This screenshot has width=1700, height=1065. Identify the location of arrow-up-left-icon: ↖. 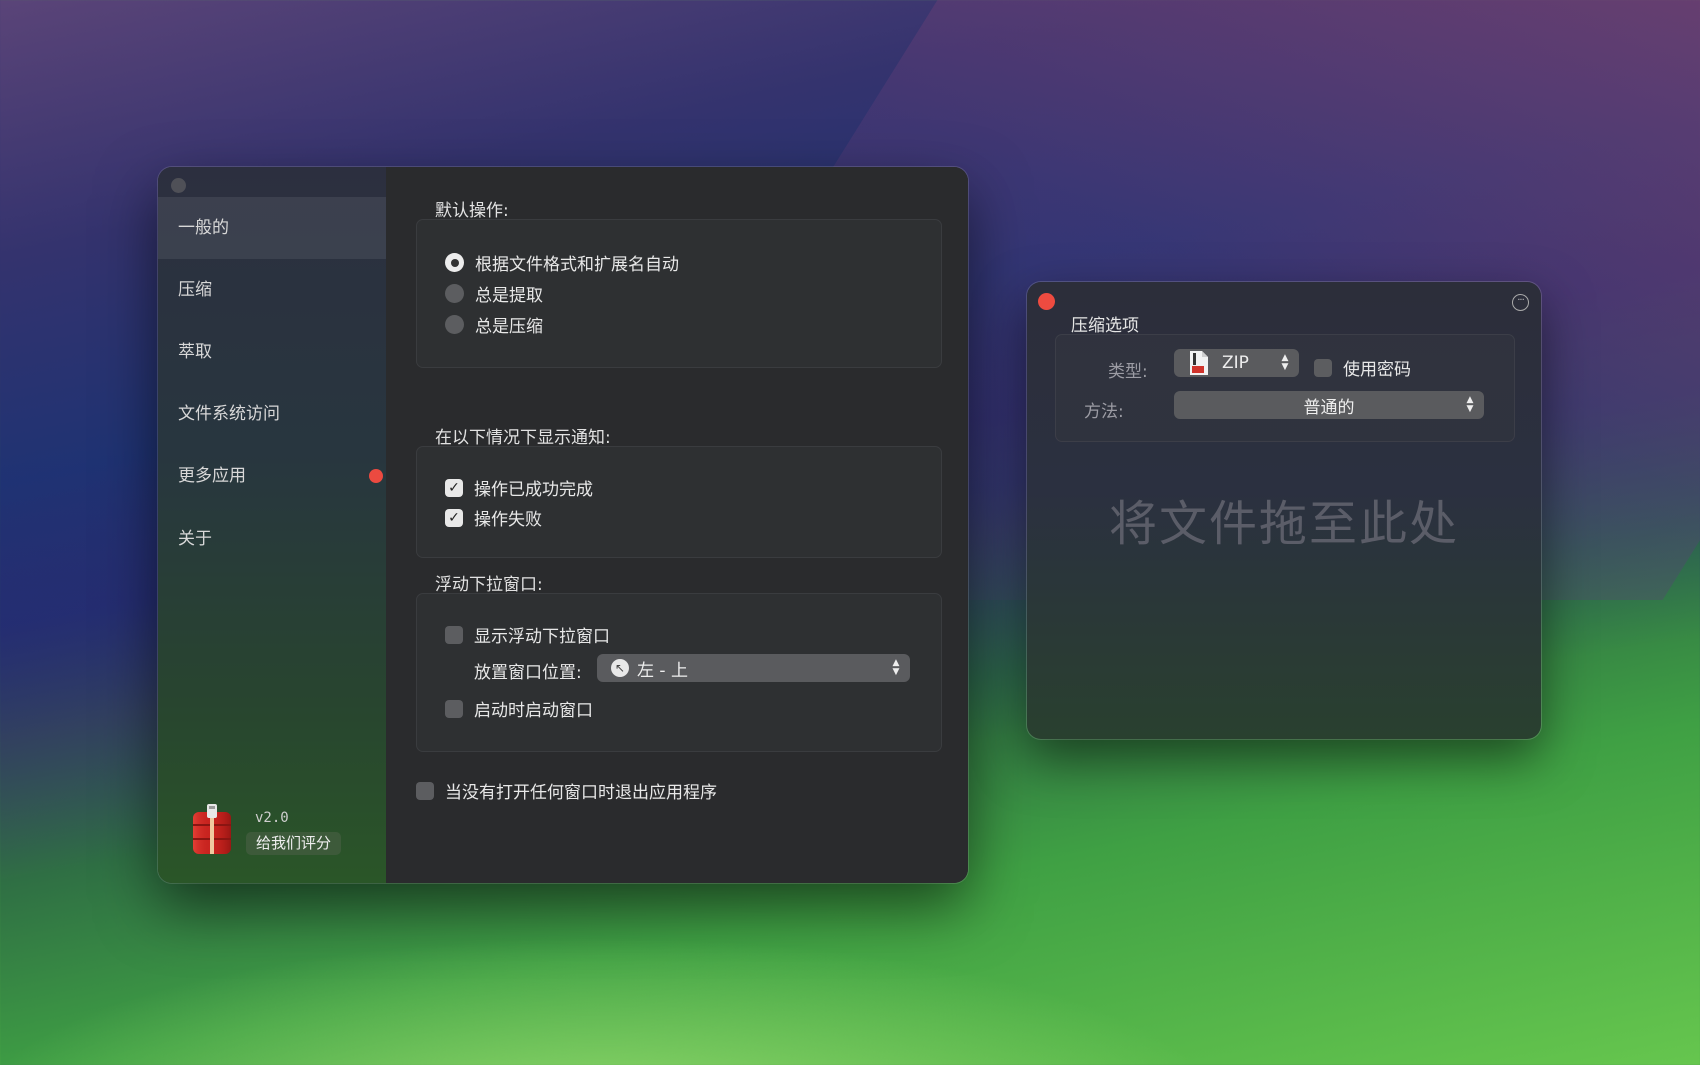
(620, 668).